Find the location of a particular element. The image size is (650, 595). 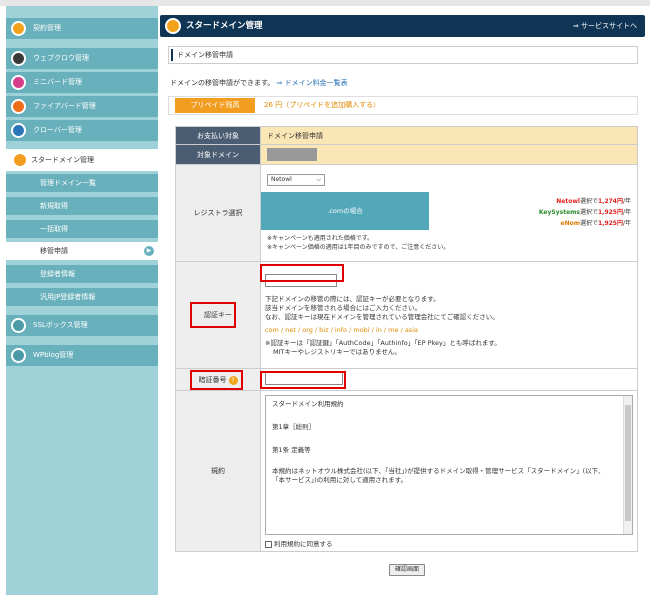

terms-scrollbar-thumb is located at coordinates (628, 463).